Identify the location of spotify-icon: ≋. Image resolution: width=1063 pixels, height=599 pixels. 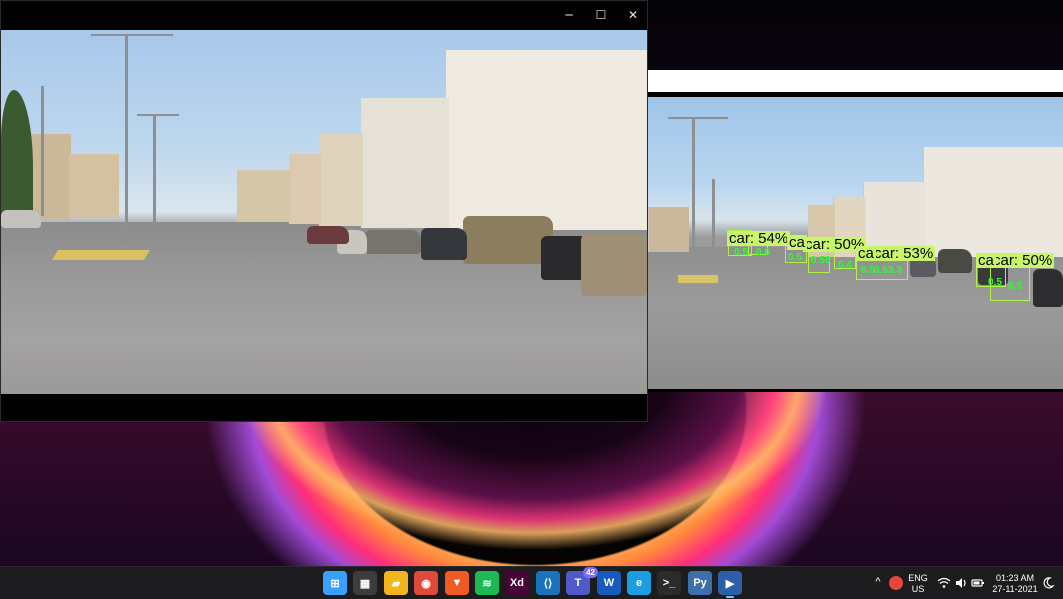
(487, 583).